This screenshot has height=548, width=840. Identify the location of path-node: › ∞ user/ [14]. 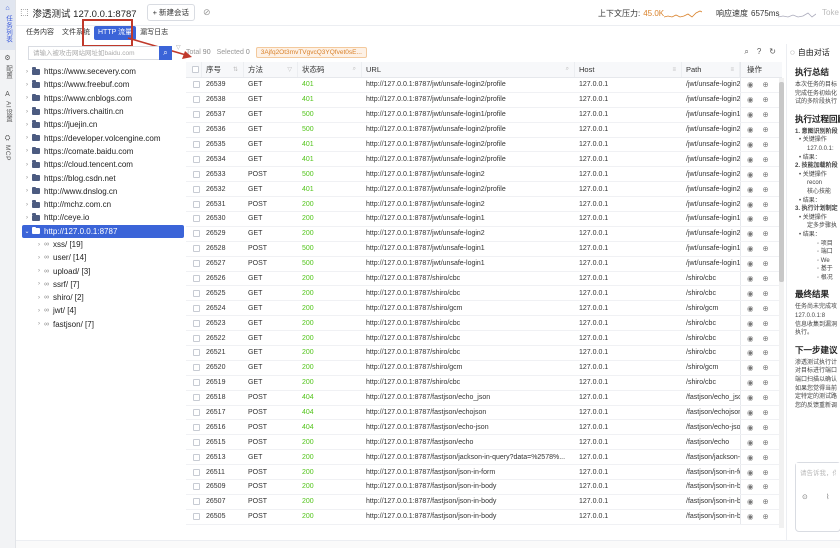
(103, 257).